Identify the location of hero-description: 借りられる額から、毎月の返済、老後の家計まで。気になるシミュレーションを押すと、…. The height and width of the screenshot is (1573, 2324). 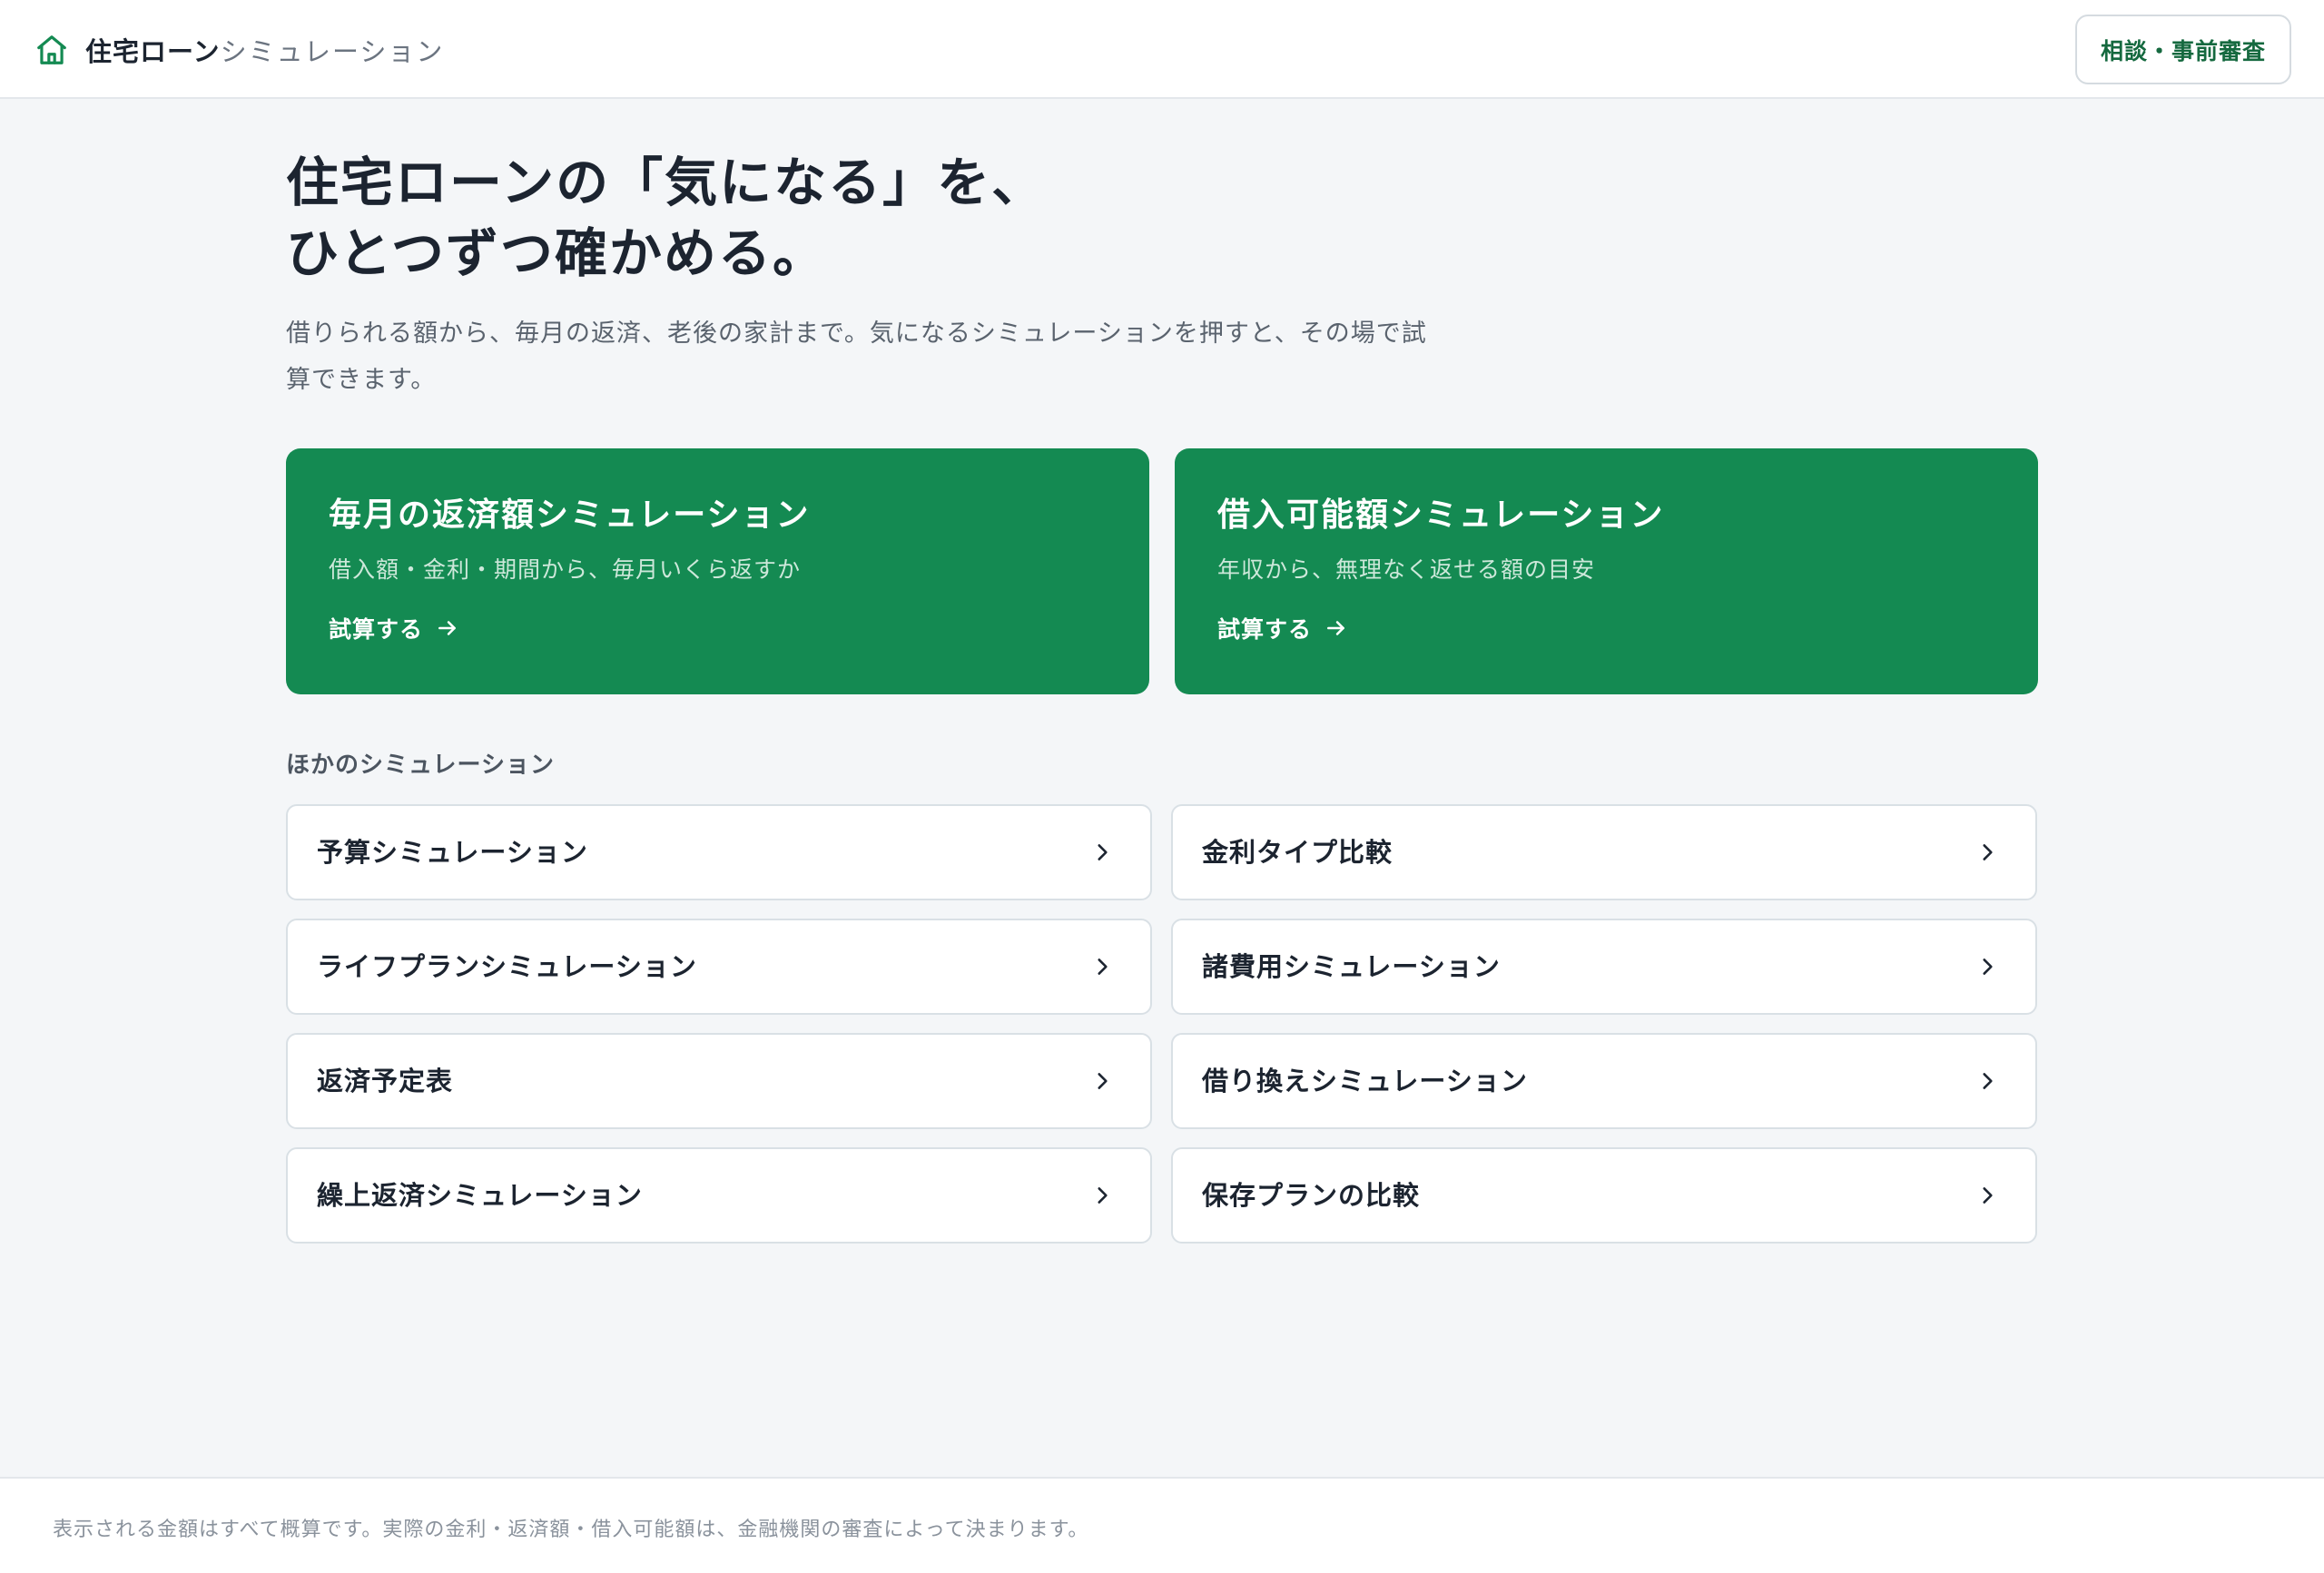
(856, 357).